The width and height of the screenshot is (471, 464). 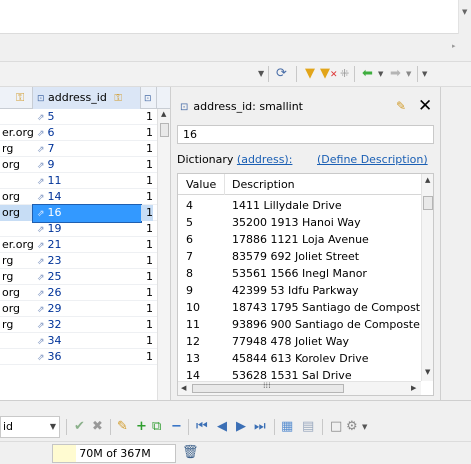 What do you see at coordinates (156, 427) in the screenshot?
I see `copy-row-icon: ⧉` at bounding box center [156, 427].